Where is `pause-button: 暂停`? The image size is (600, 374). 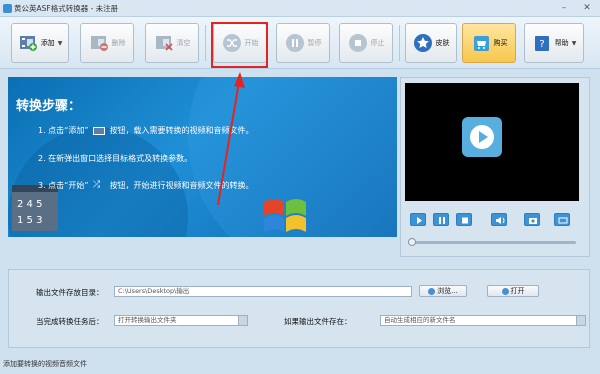 pause-button: 暂停 is located at coordinates (303, 43).